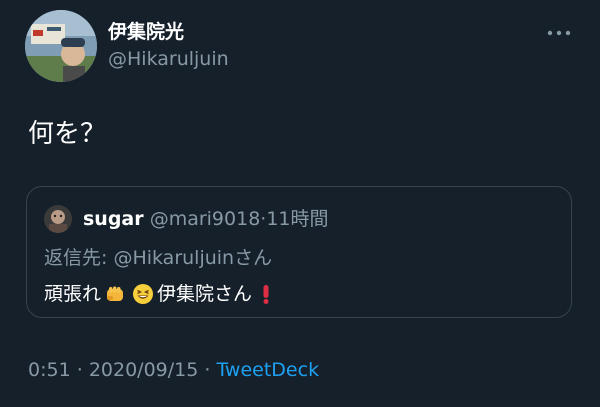 The width and height of the screenshot is (600, 407). I want to click on quoted-tweet-header: sugar @mari9018·11時間, so click(206, 219).